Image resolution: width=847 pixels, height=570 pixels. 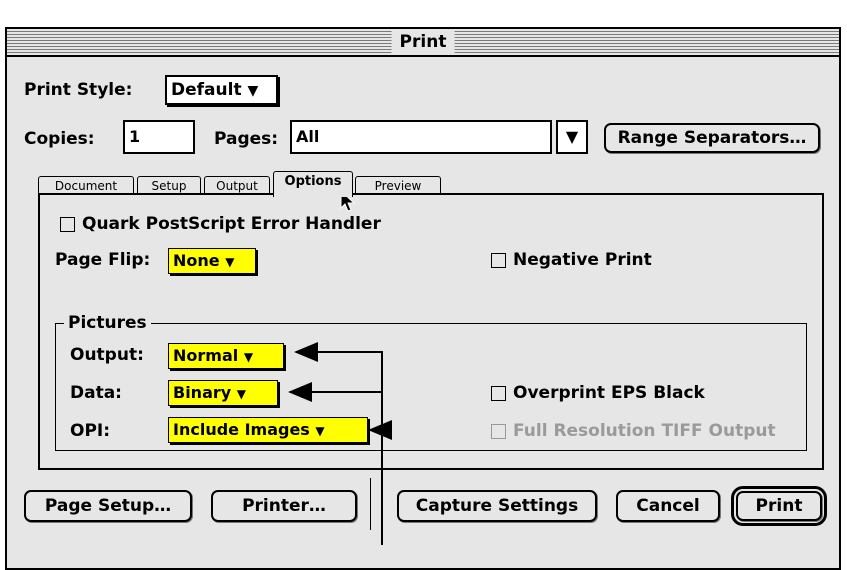 What do you see at coordinates (313, 184) in the screenshot?
I see `tab-options: Options` at bounding box center [313, 184].